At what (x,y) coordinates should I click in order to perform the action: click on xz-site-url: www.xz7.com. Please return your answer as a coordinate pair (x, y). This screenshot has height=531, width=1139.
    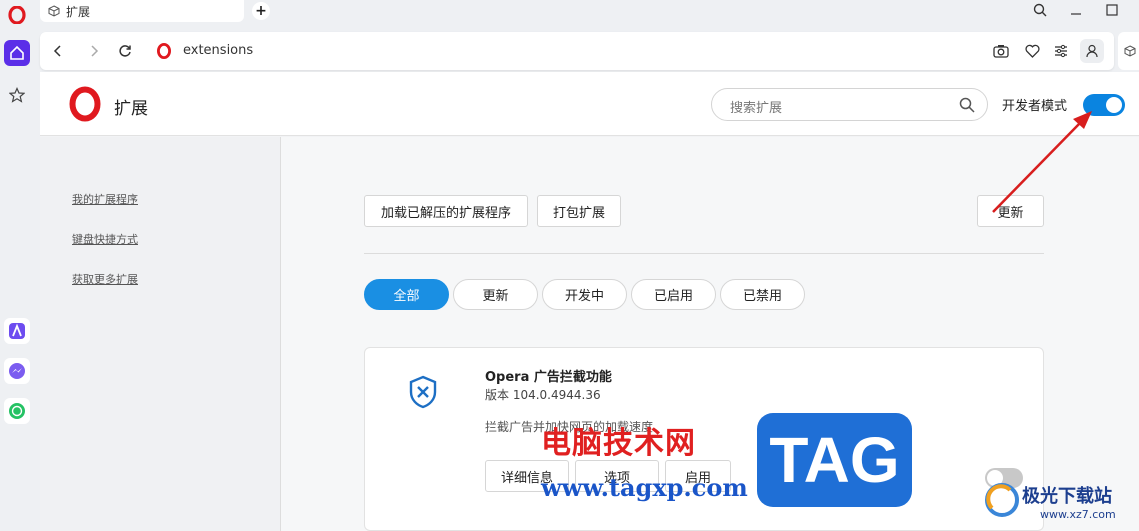
    Looking at the image, I should click on (1078, 514).